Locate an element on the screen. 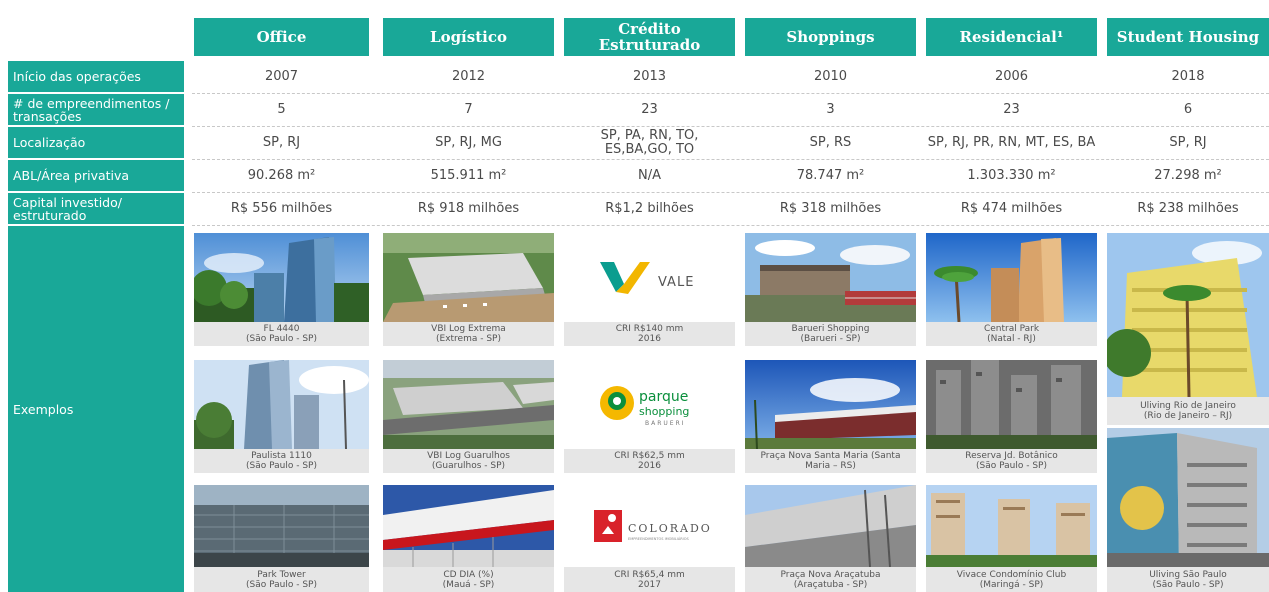  cell-empreendimentos-student: 6 is located at coordinates (1188, 109).